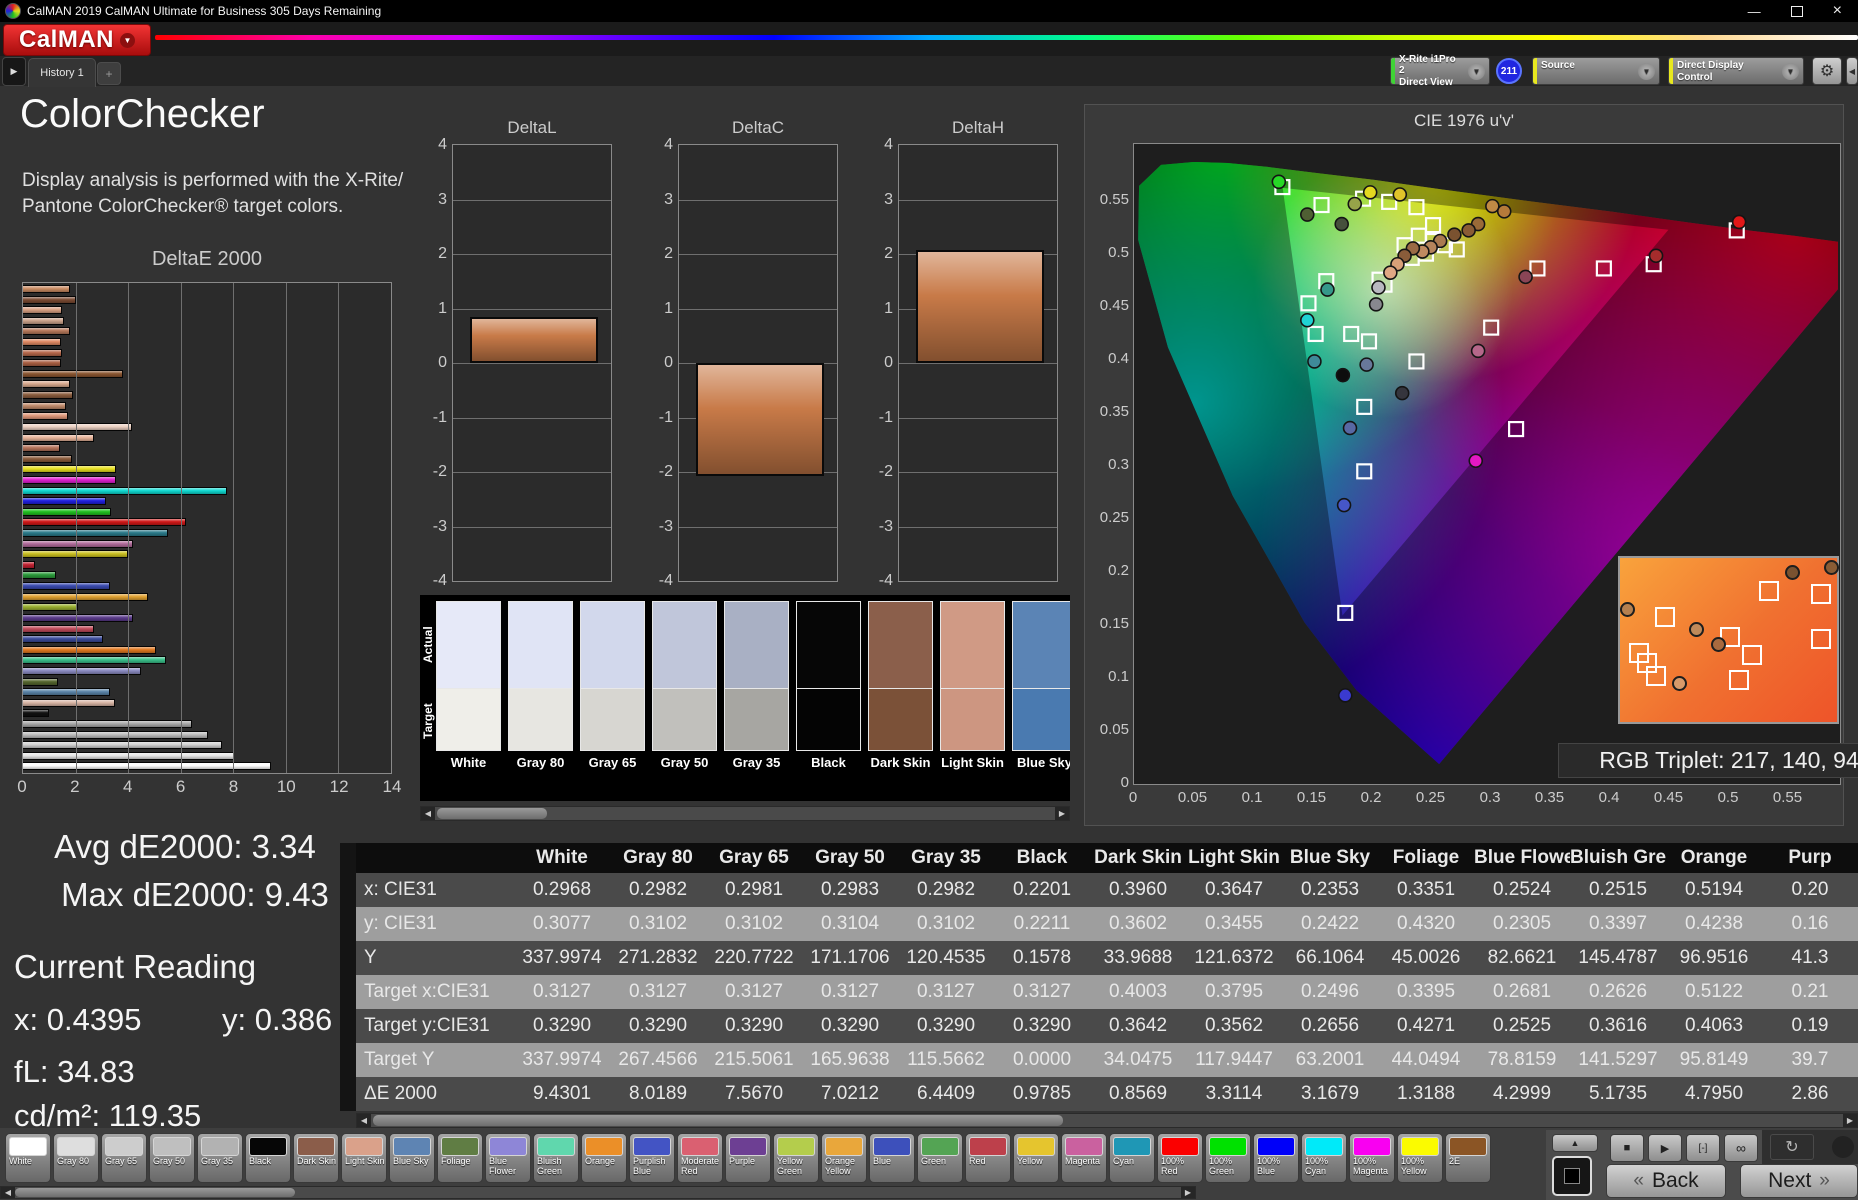 This screenshot has width=1858, height=1200. What do you see at coordinates (220, 1158) in the screenshot?
I see `patch-button-gray35: Gray 35` at bounding box center [220, 1158].